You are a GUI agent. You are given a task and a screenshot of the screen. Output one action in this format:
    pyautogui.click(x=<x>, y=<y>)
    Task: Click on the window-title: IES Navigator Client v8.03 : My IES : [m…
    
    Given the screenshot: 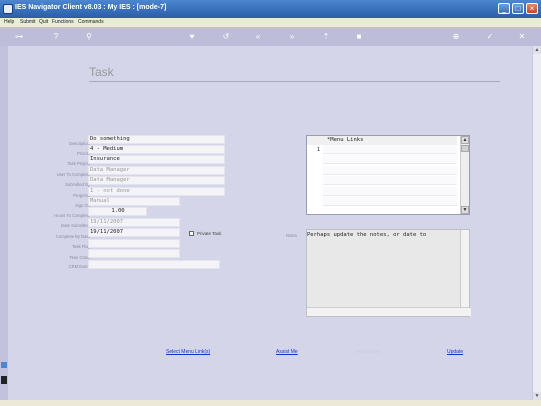 What is the action you would take?
    pyautogui.click(x=91, y=7)
    